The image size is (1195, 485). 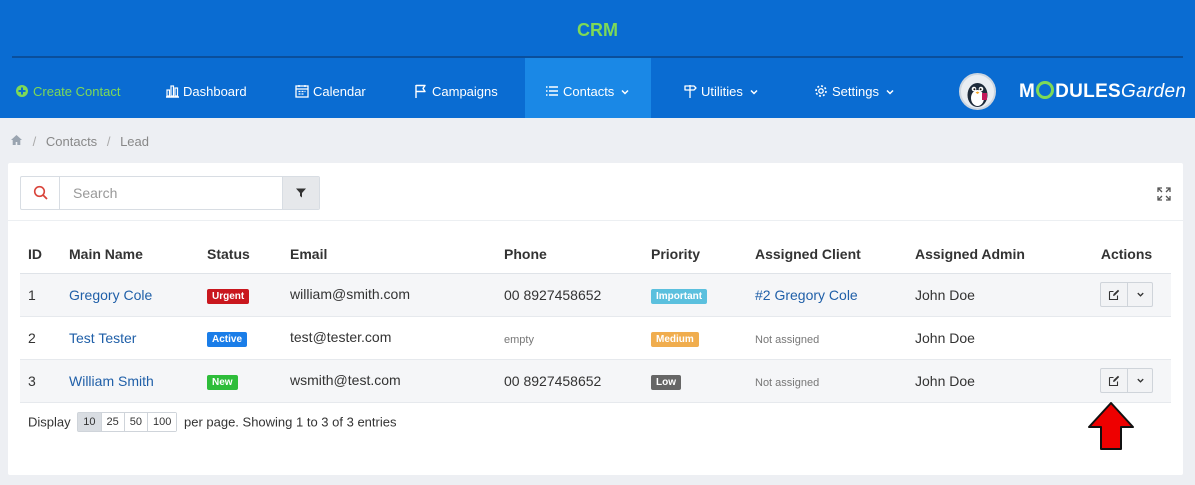 I want to click on nav-create-contact: Create Contact, so click(x=67, y=88).